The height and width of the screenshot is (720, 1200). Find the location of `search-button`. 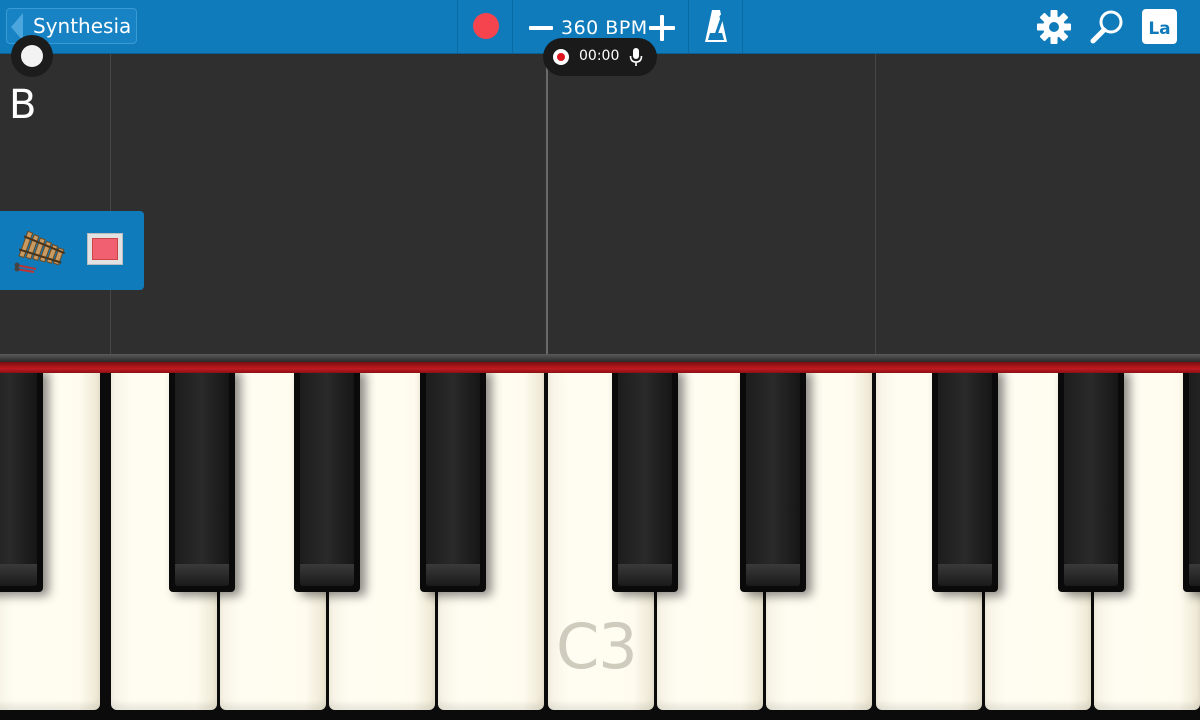

search-button is located at coordinates (1107, 27).